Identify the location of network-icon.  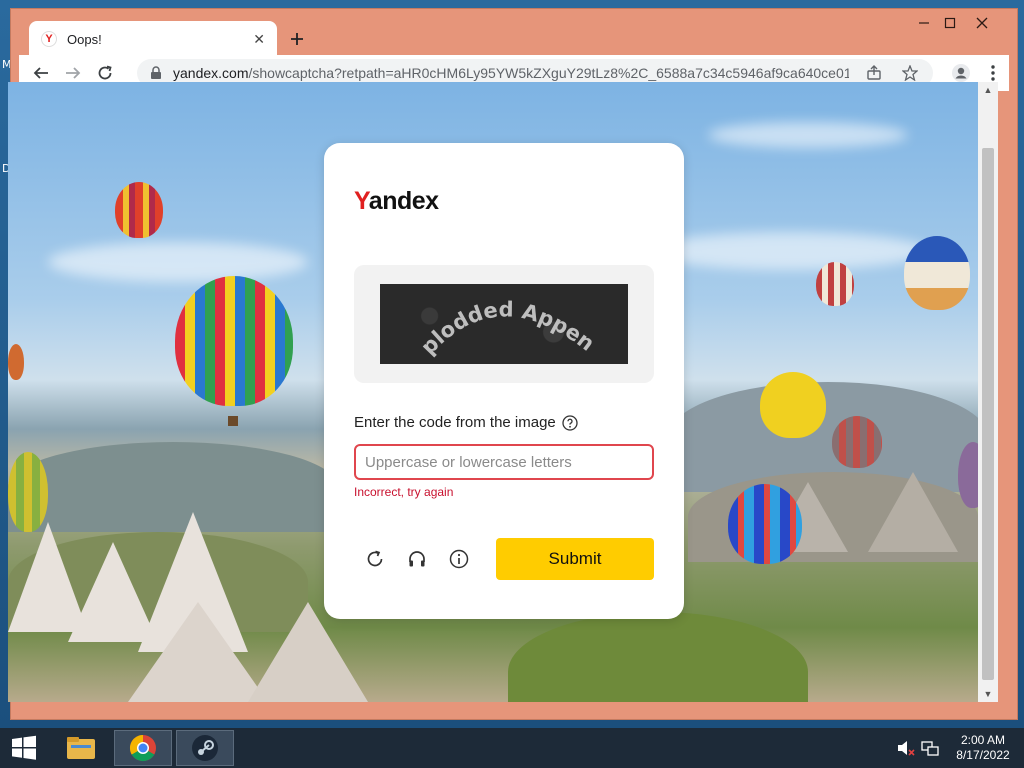
(930, 748).